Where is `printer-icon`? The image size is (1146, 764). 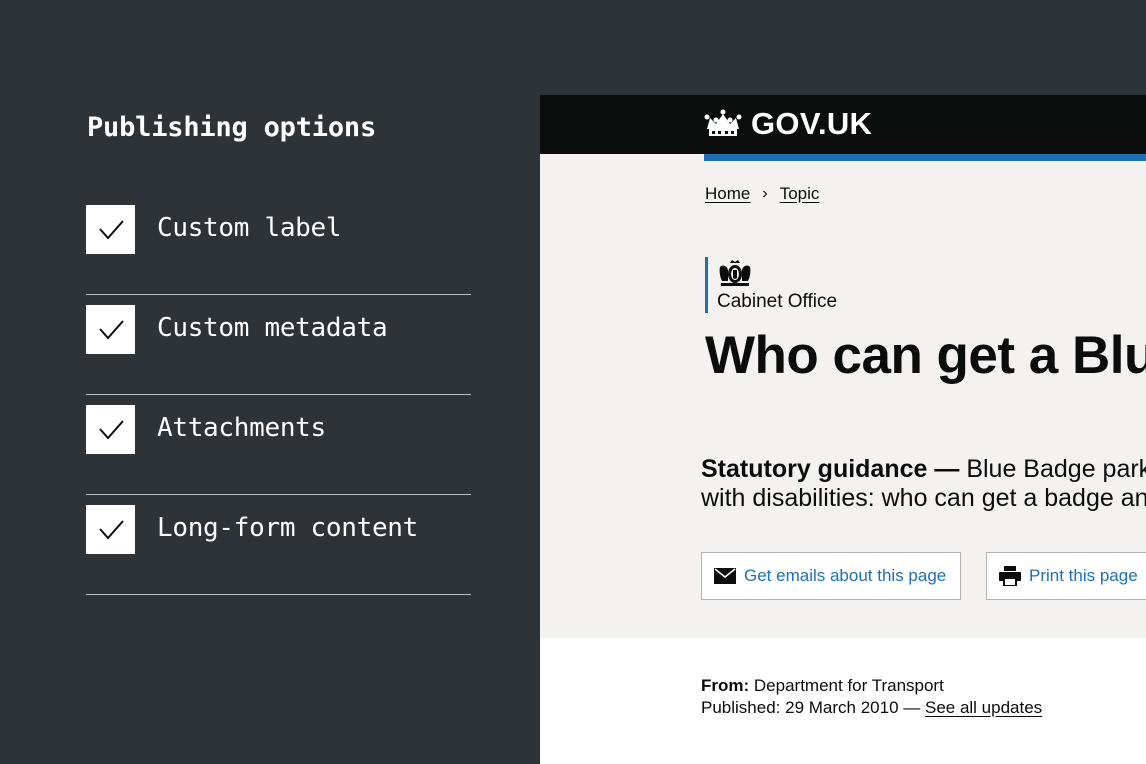 printer-icon is located at coordinates (1010, 576).